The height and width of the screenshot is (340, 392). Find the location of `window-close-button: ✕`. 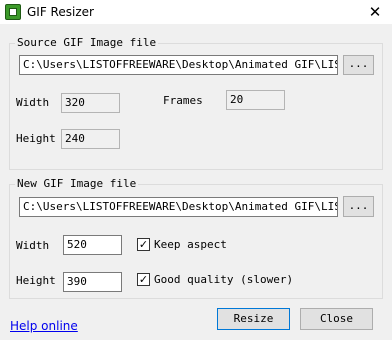

window-close-button: ✕ is located at coordinates (375, 12).